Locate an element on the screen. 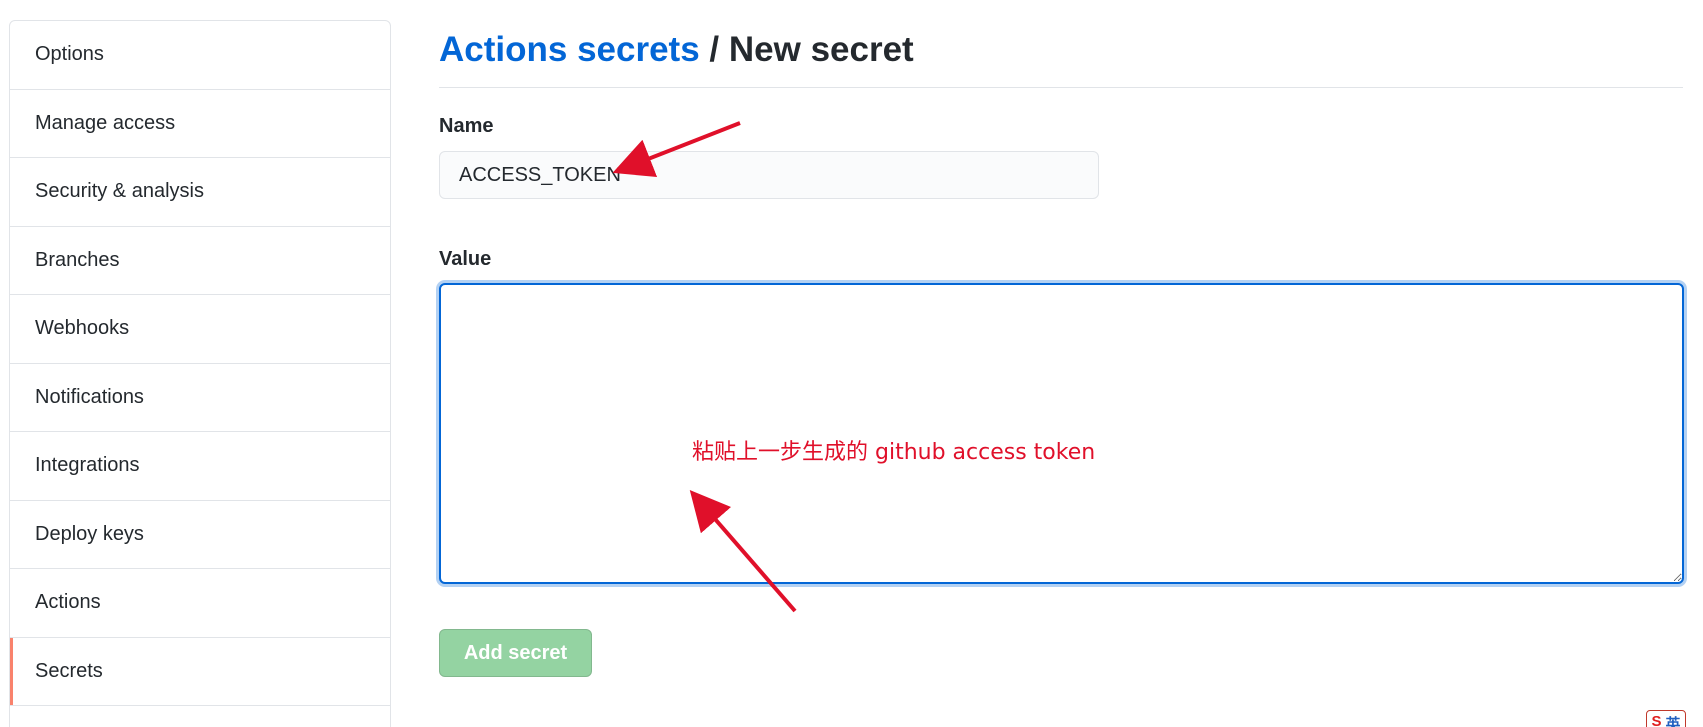  sidebar-item-label: Secrets is located at coordinates (69, 670).